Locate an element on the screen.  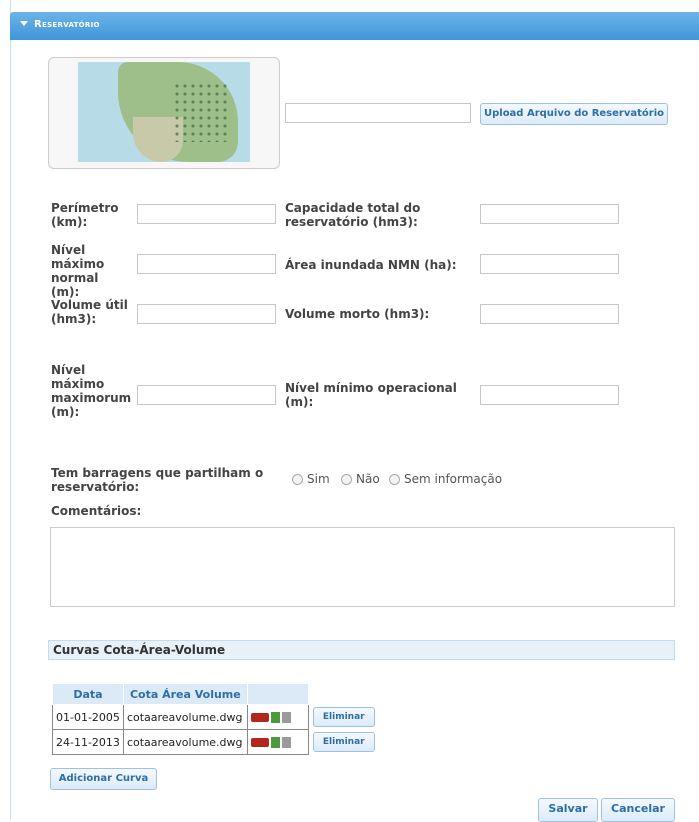
row-date: 24-11-2013 is located at coordinates (88, 742).